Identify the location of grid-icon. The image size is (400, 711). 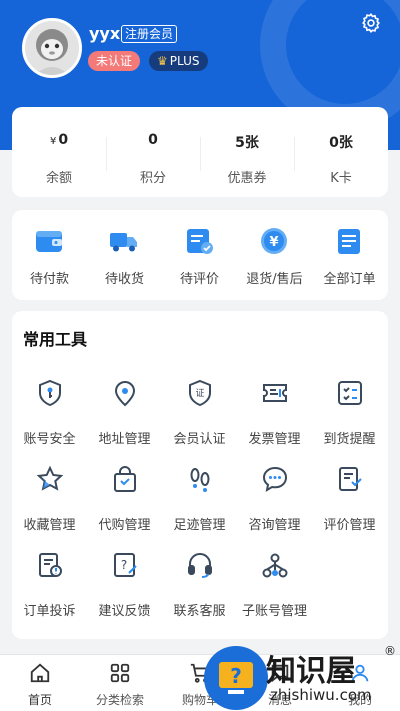
(120, 673).